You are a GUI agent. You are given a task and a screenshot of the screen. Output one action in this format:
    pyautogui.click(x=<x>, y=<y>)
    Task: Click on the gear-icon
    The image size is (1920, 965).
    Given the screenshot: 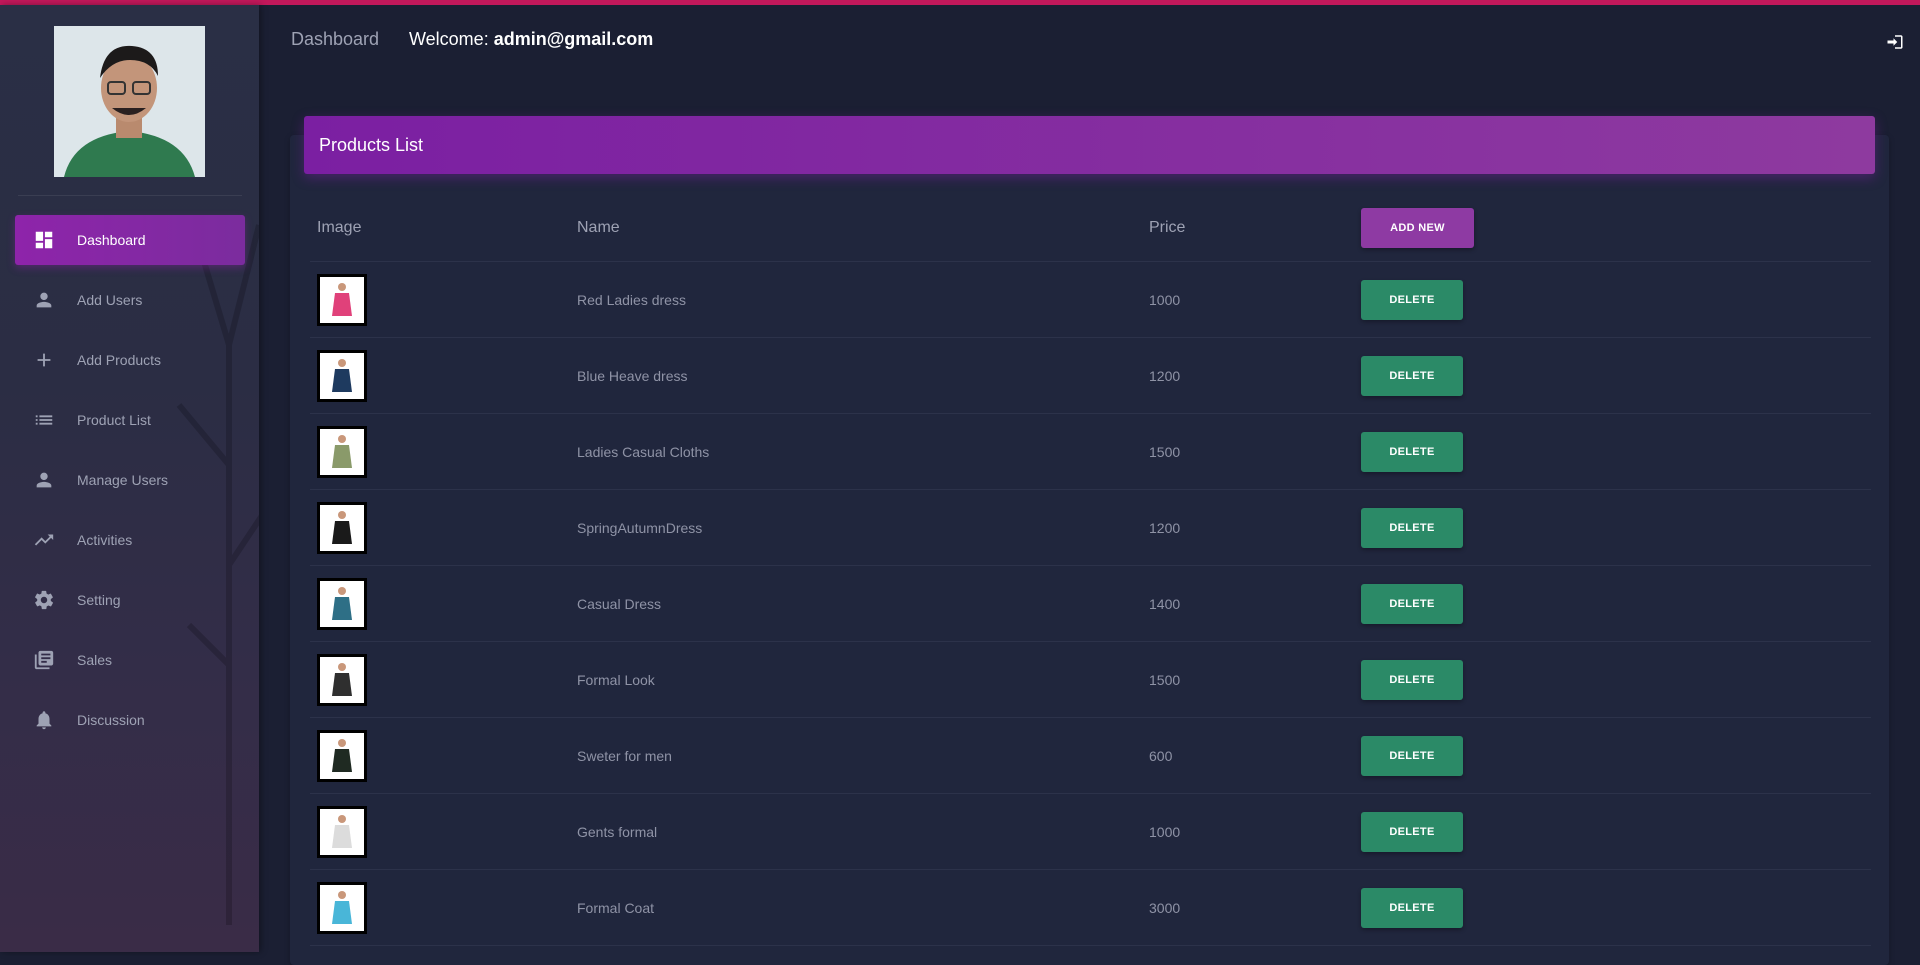 What is the action you would take?
    pyautogui.click(x=44, y=600)
    